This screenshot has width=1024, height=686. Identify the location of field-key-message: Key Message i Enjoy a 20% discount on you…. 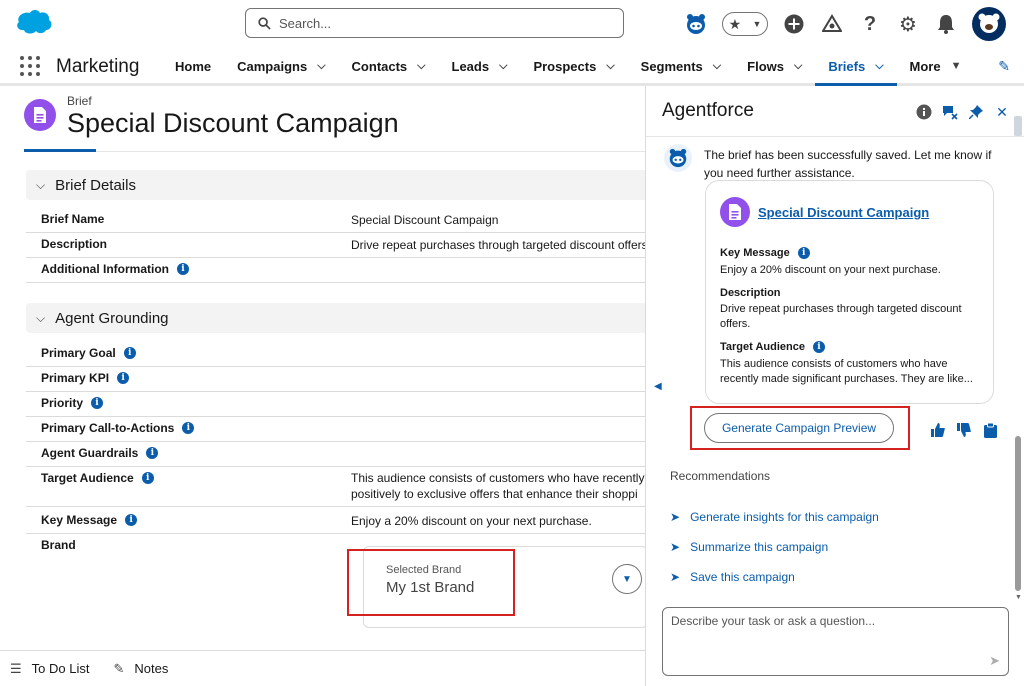
(337, 521).